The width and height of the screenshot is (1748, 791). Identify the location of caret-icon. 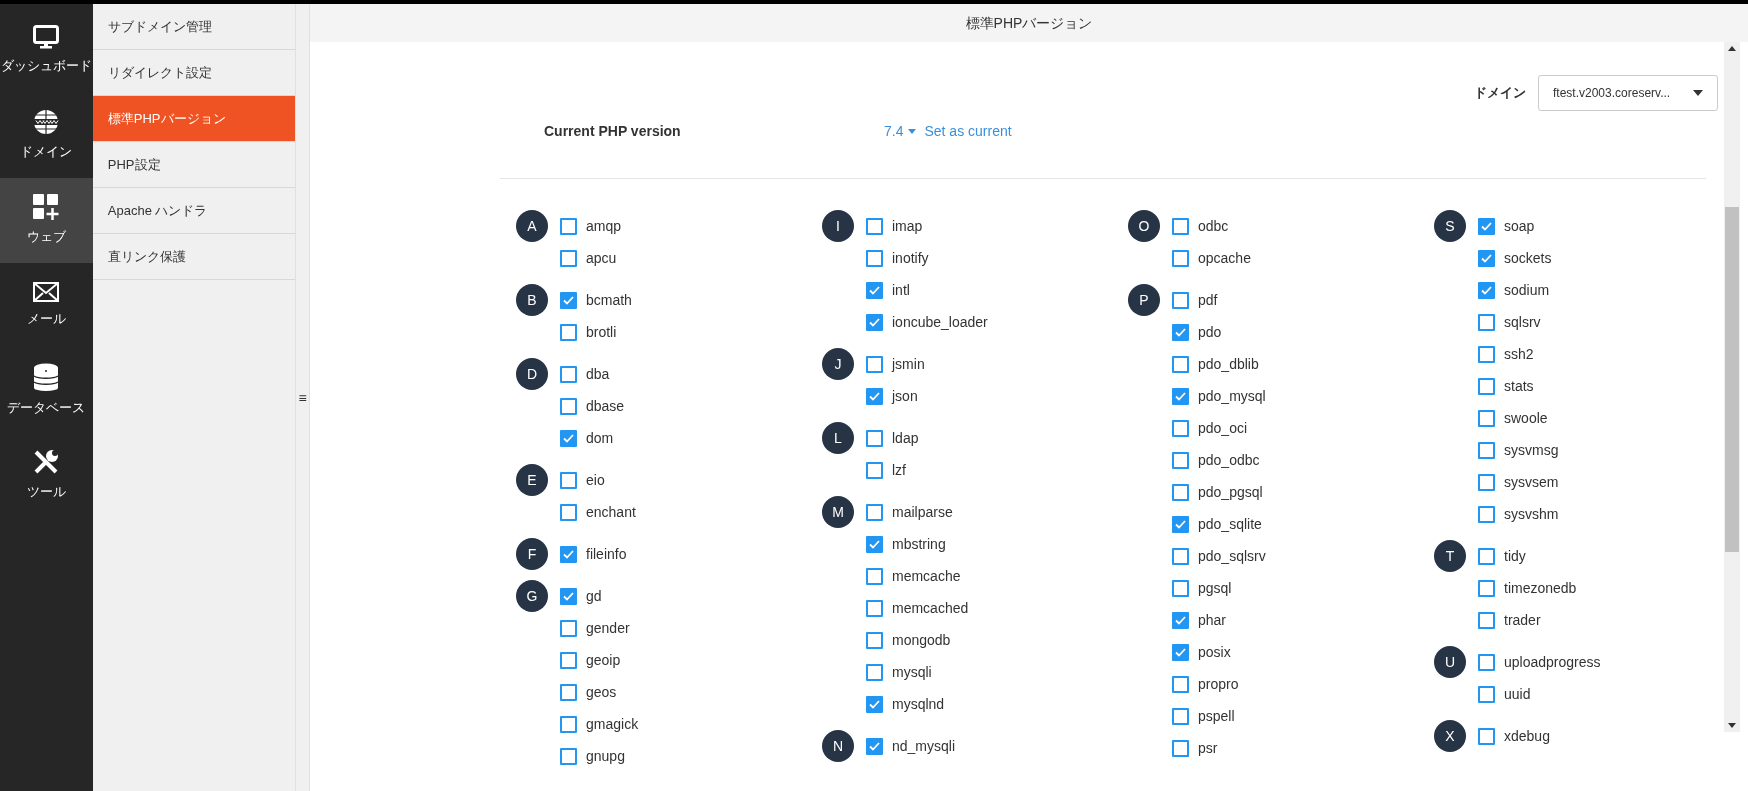
(1698, 93).